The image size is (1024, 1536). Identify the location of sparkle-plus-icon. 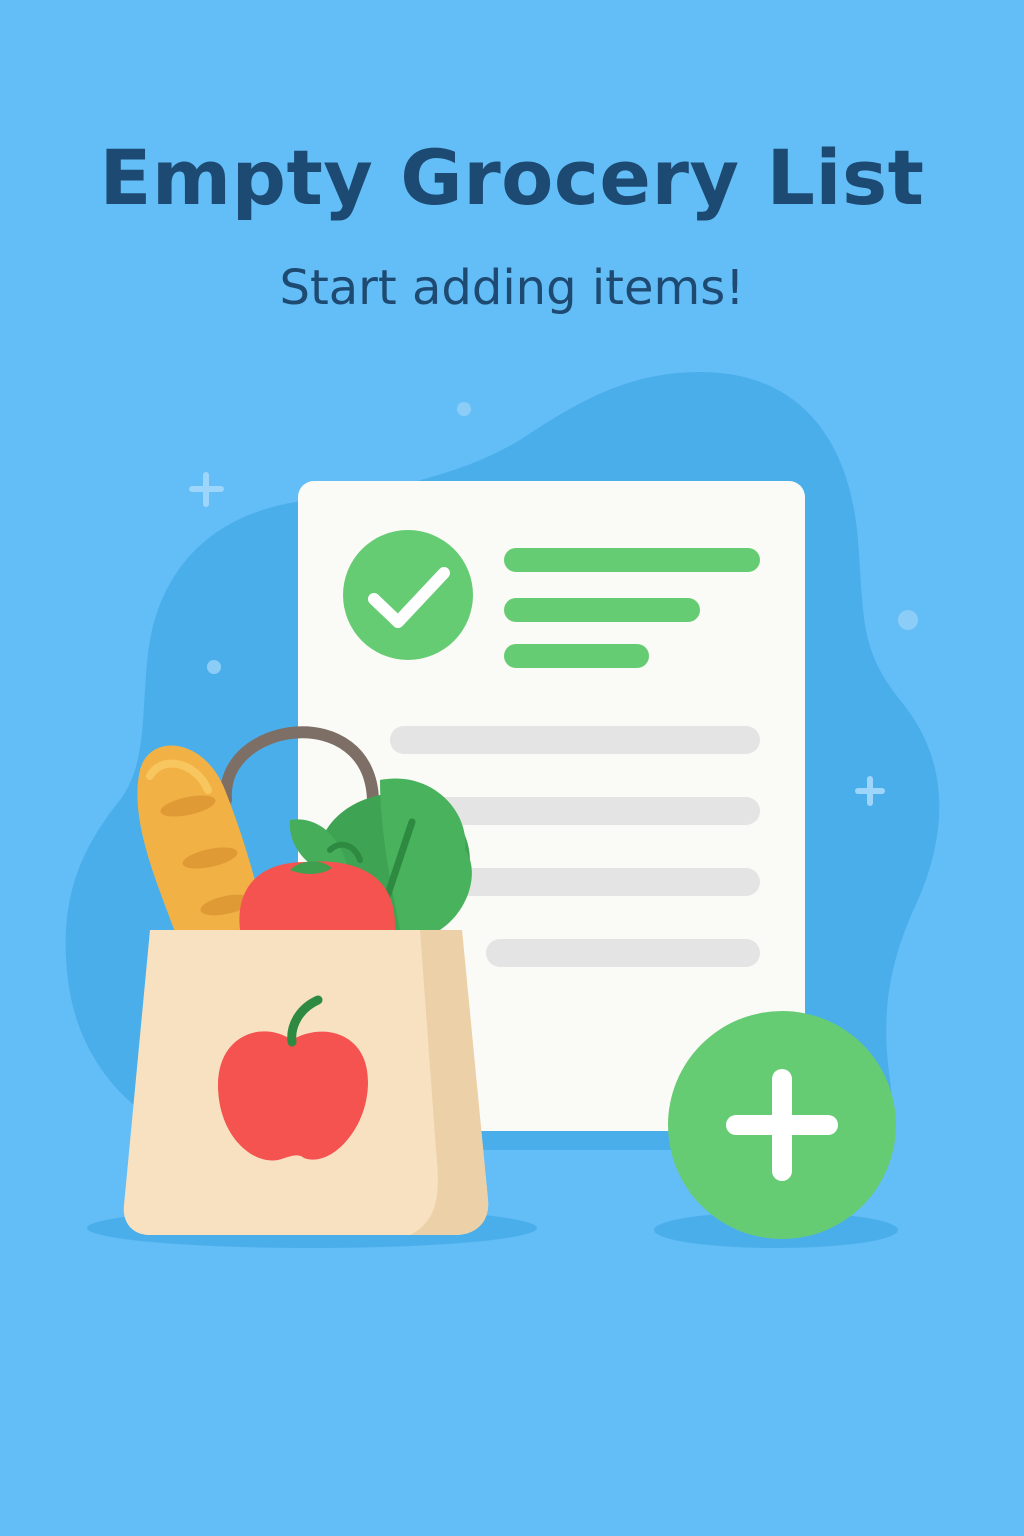
(206, 489).